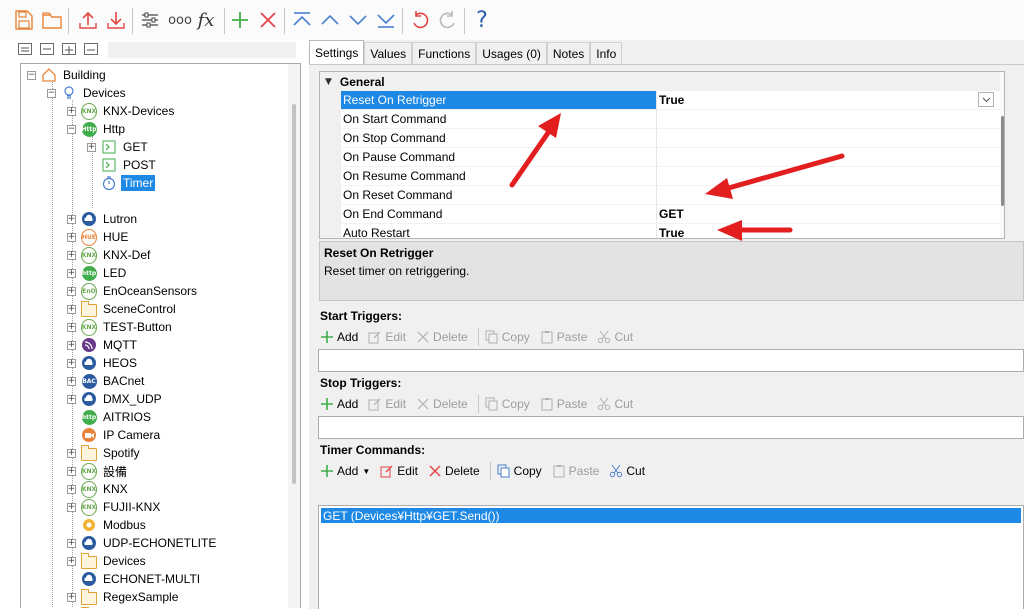  What do you see at coordinates (206, 20) in the screenshot?
I see `function-icon: fx` at bounding box center [206, 20].